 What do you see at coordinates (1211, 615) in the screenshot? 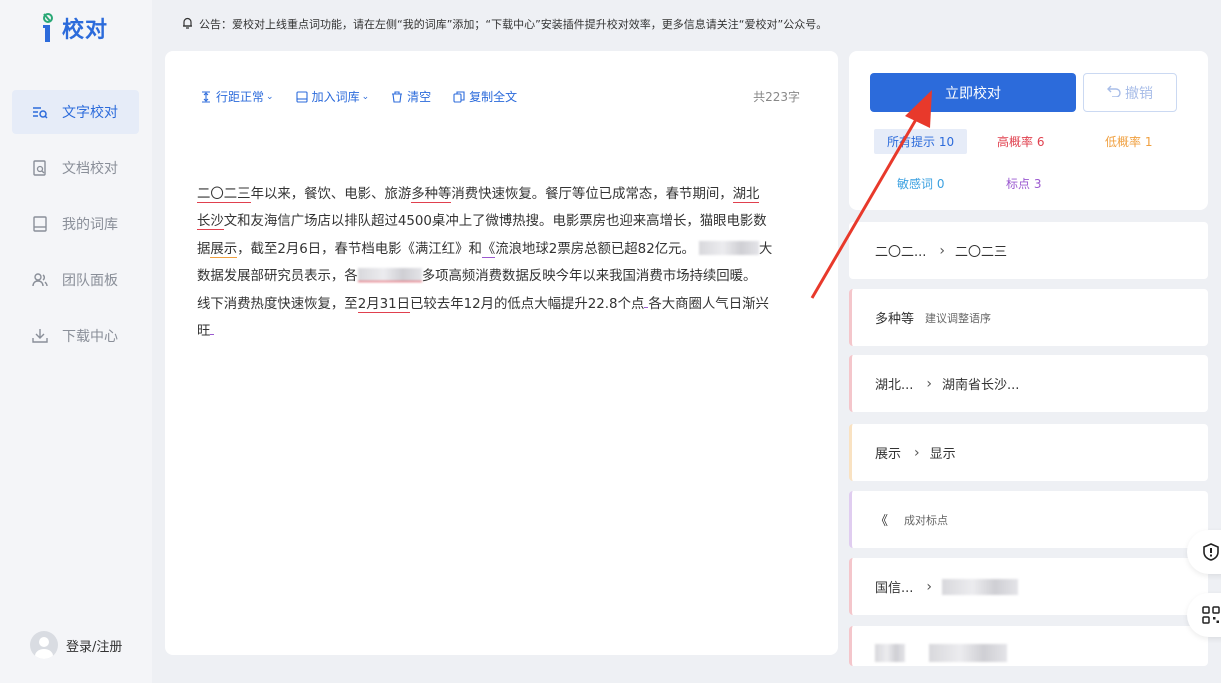
I see `qrcode-icon` at bounding box center [1211, 615].